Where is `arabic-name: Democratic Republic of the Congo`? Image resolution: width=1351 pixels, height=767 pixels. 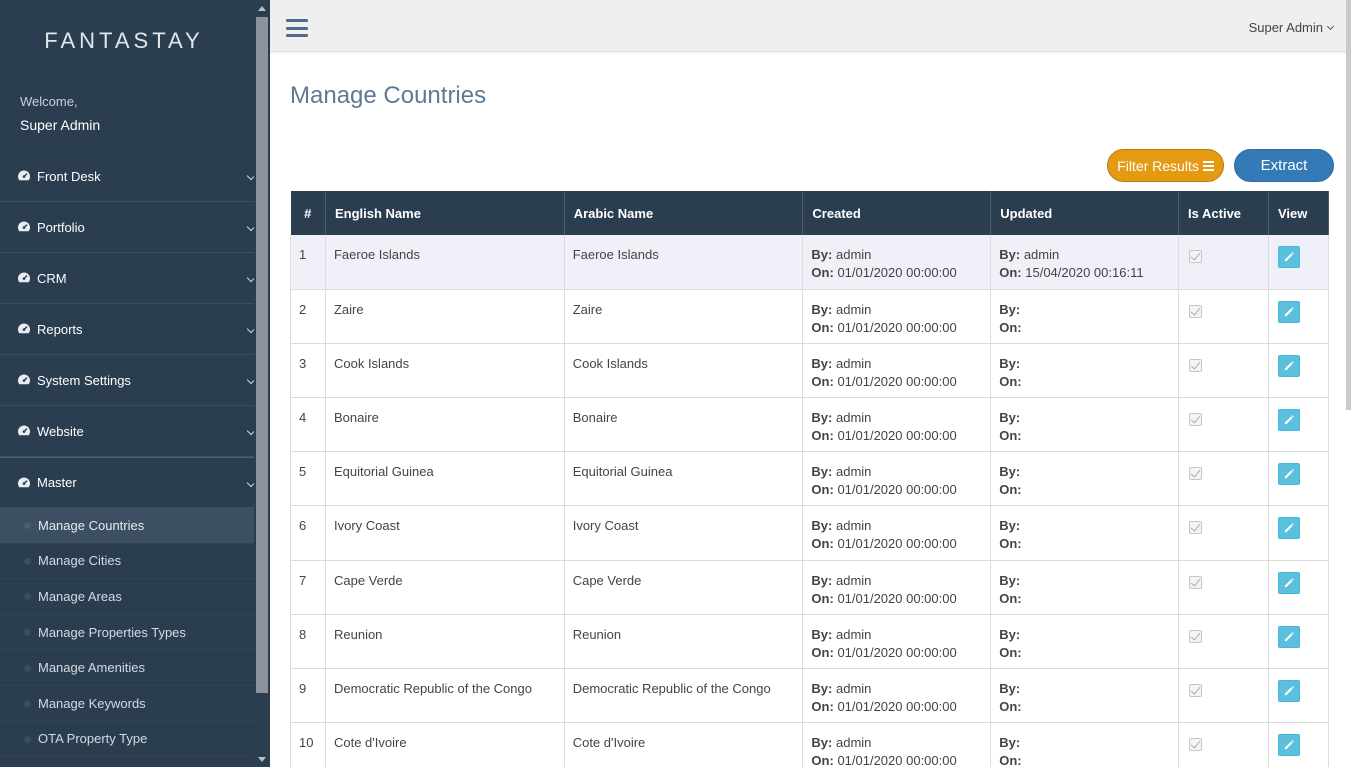
arabic-name: Democratic Republic of the Congo is located at coordinates (684, 696).